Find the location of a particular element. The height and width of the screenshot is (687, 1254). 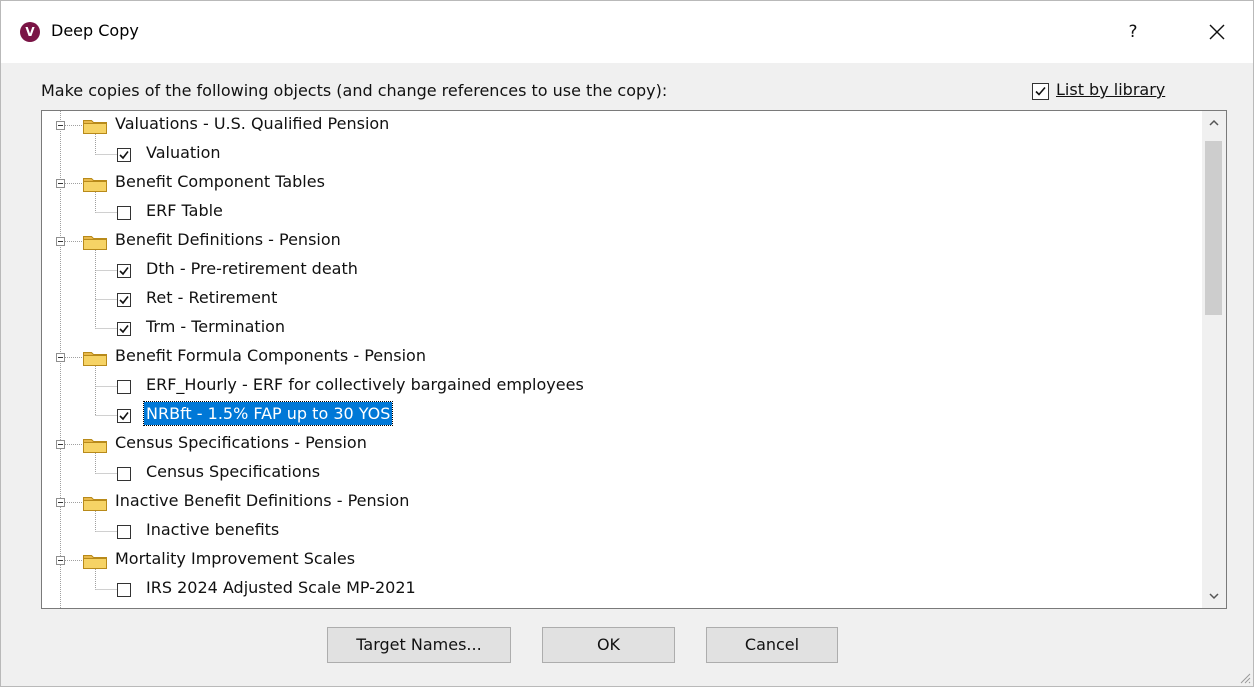

item-label: Census Specifications is located at coordinates (233, 471).